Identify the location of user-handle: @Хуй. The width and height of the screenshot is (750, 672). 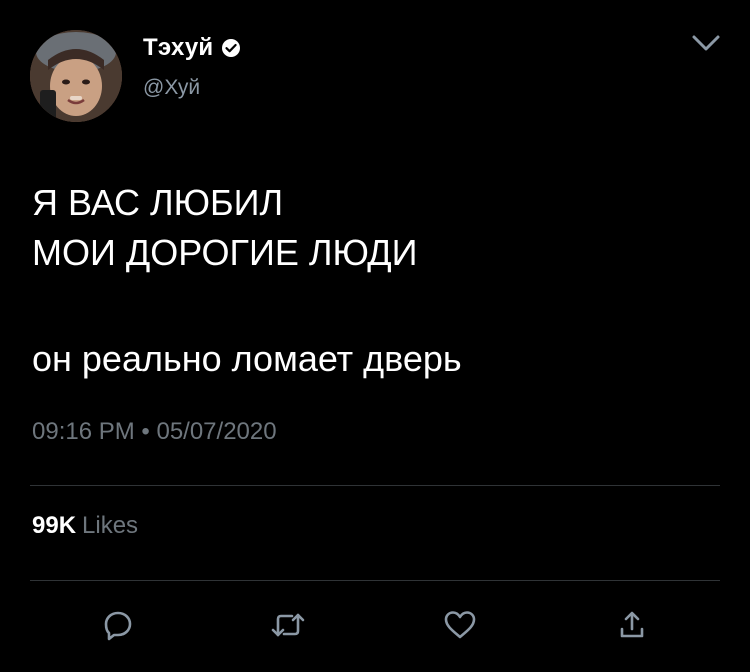
(171, 88).